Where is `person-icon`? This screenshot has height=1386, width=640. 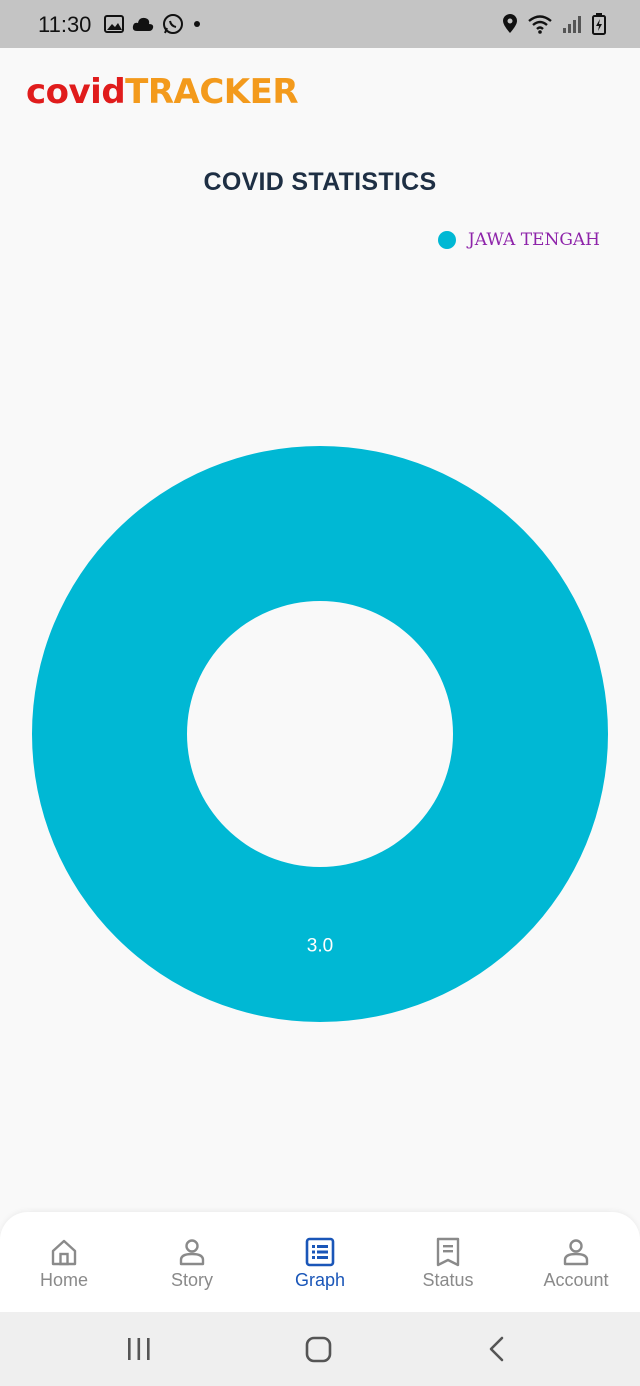
person-icon is located at coordinates (192, 1252).